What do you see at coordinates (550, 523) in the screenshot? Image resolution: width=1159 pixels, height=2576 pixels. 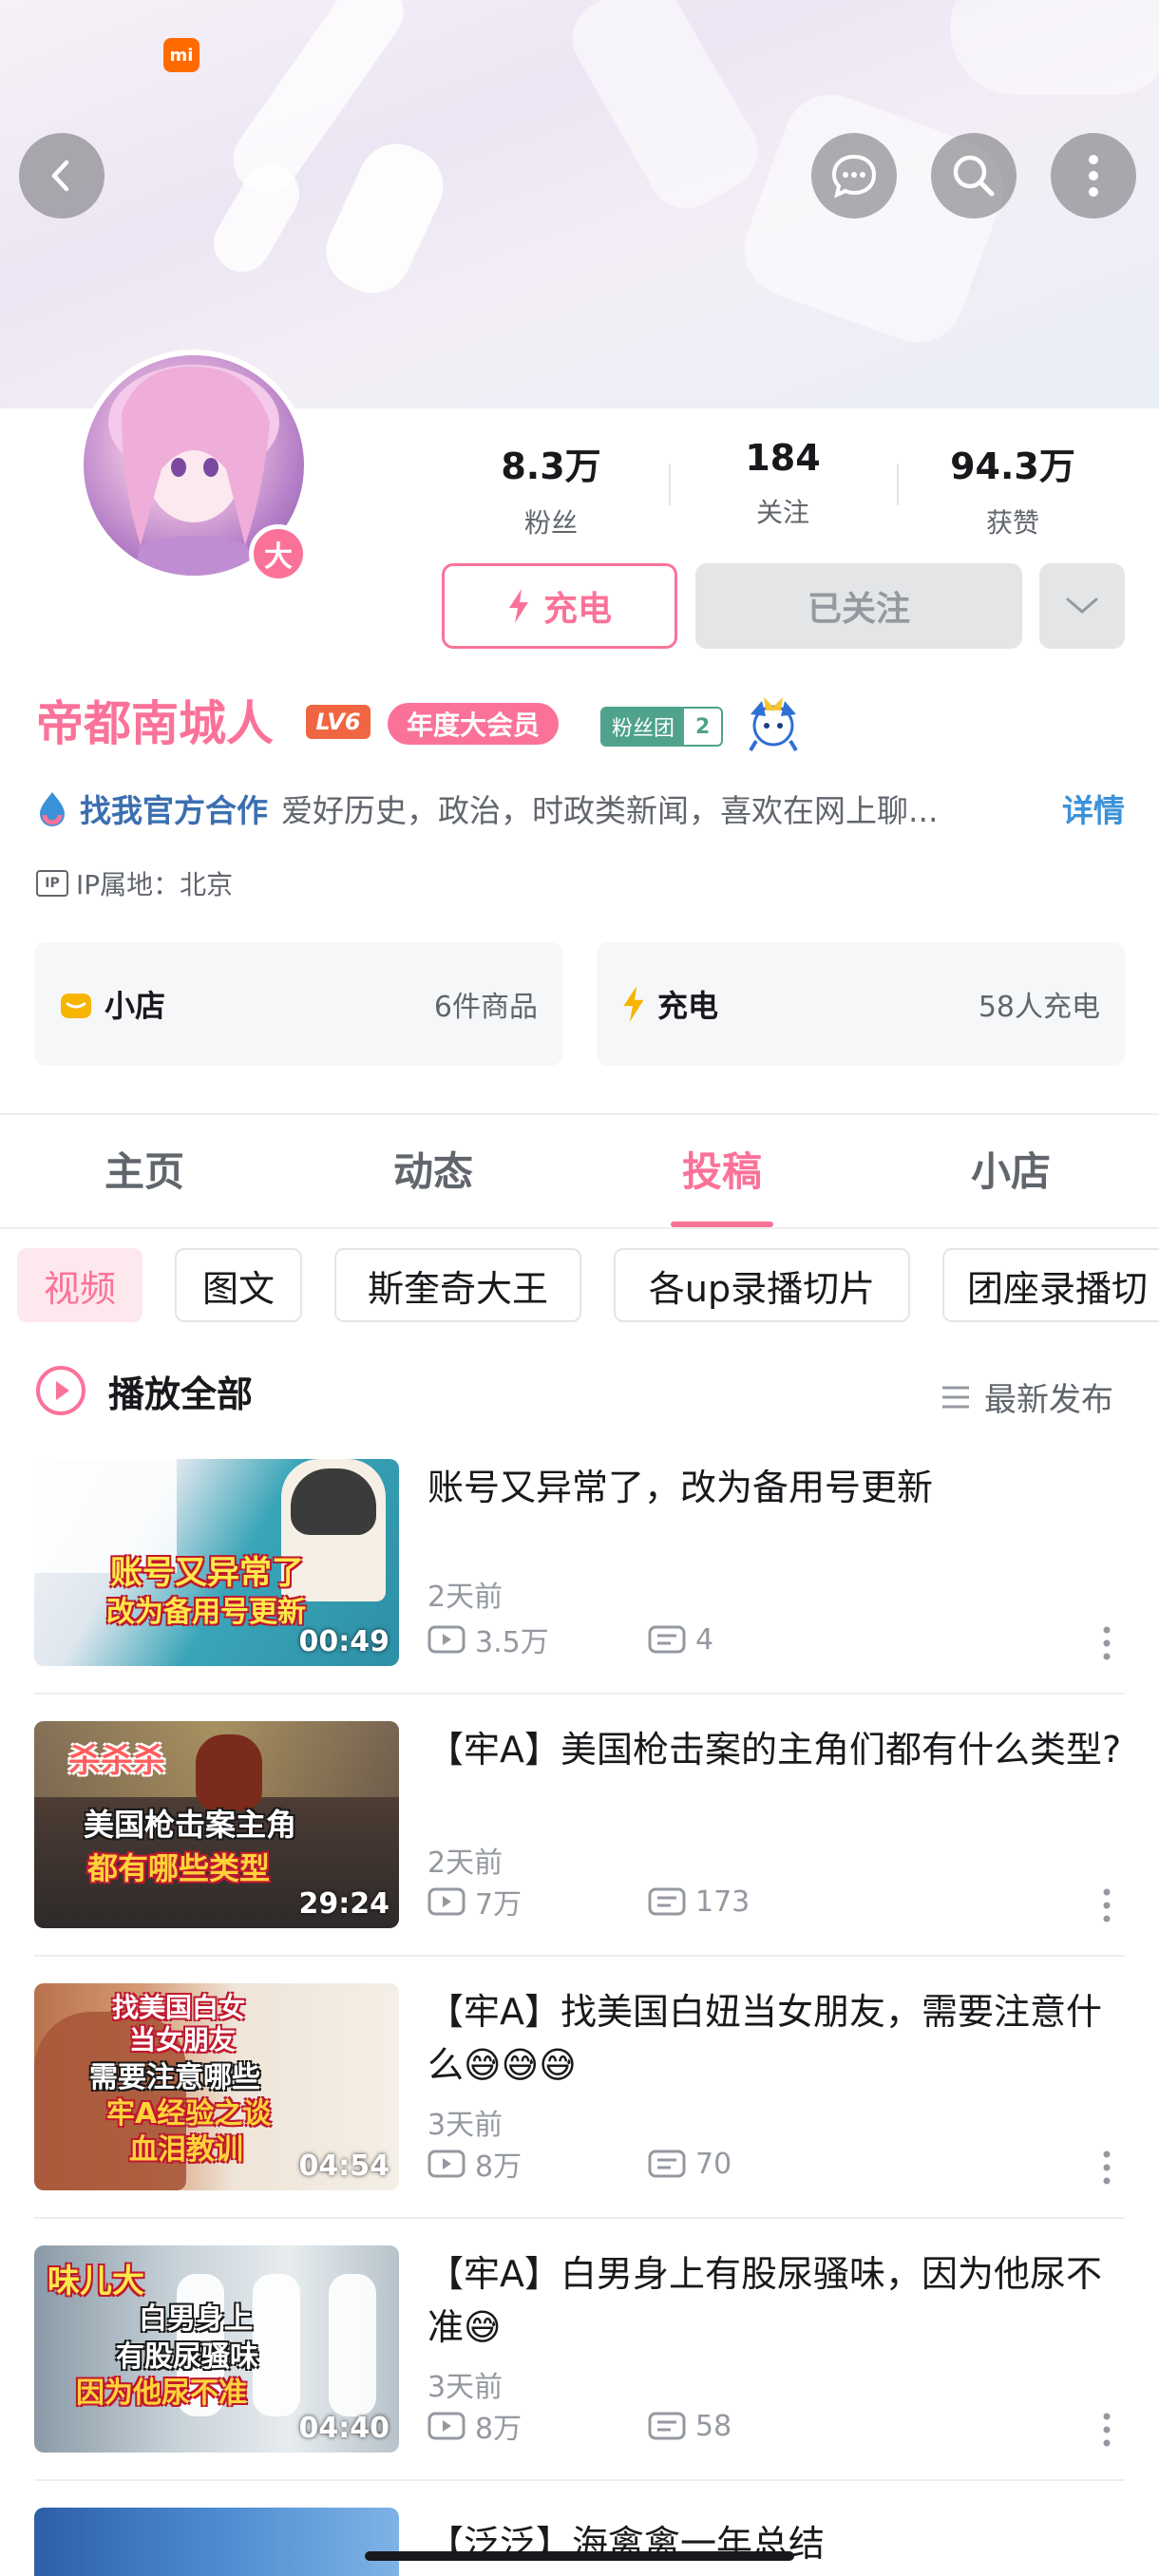 I see `stat-label: 粉丝` at bounding box center [550, 523].